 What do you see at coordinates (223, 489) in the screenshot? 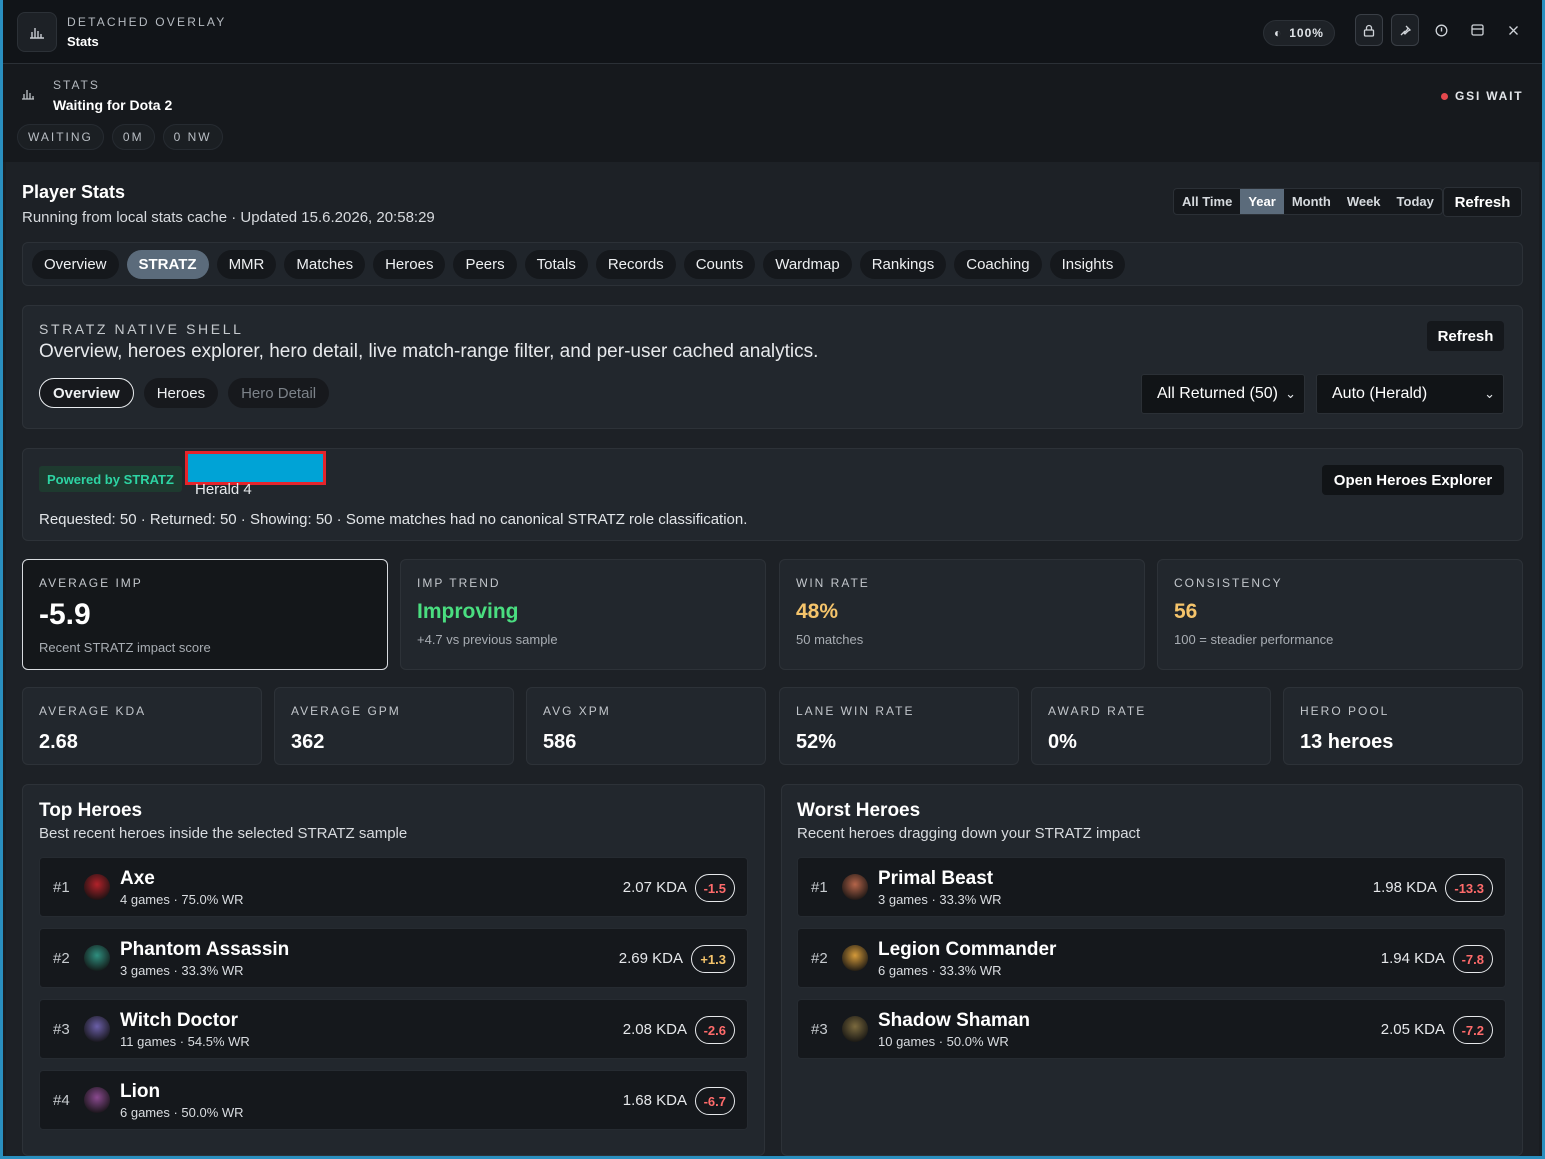
I see `rank-label: Herald 4` at bounding box center [223, 489].